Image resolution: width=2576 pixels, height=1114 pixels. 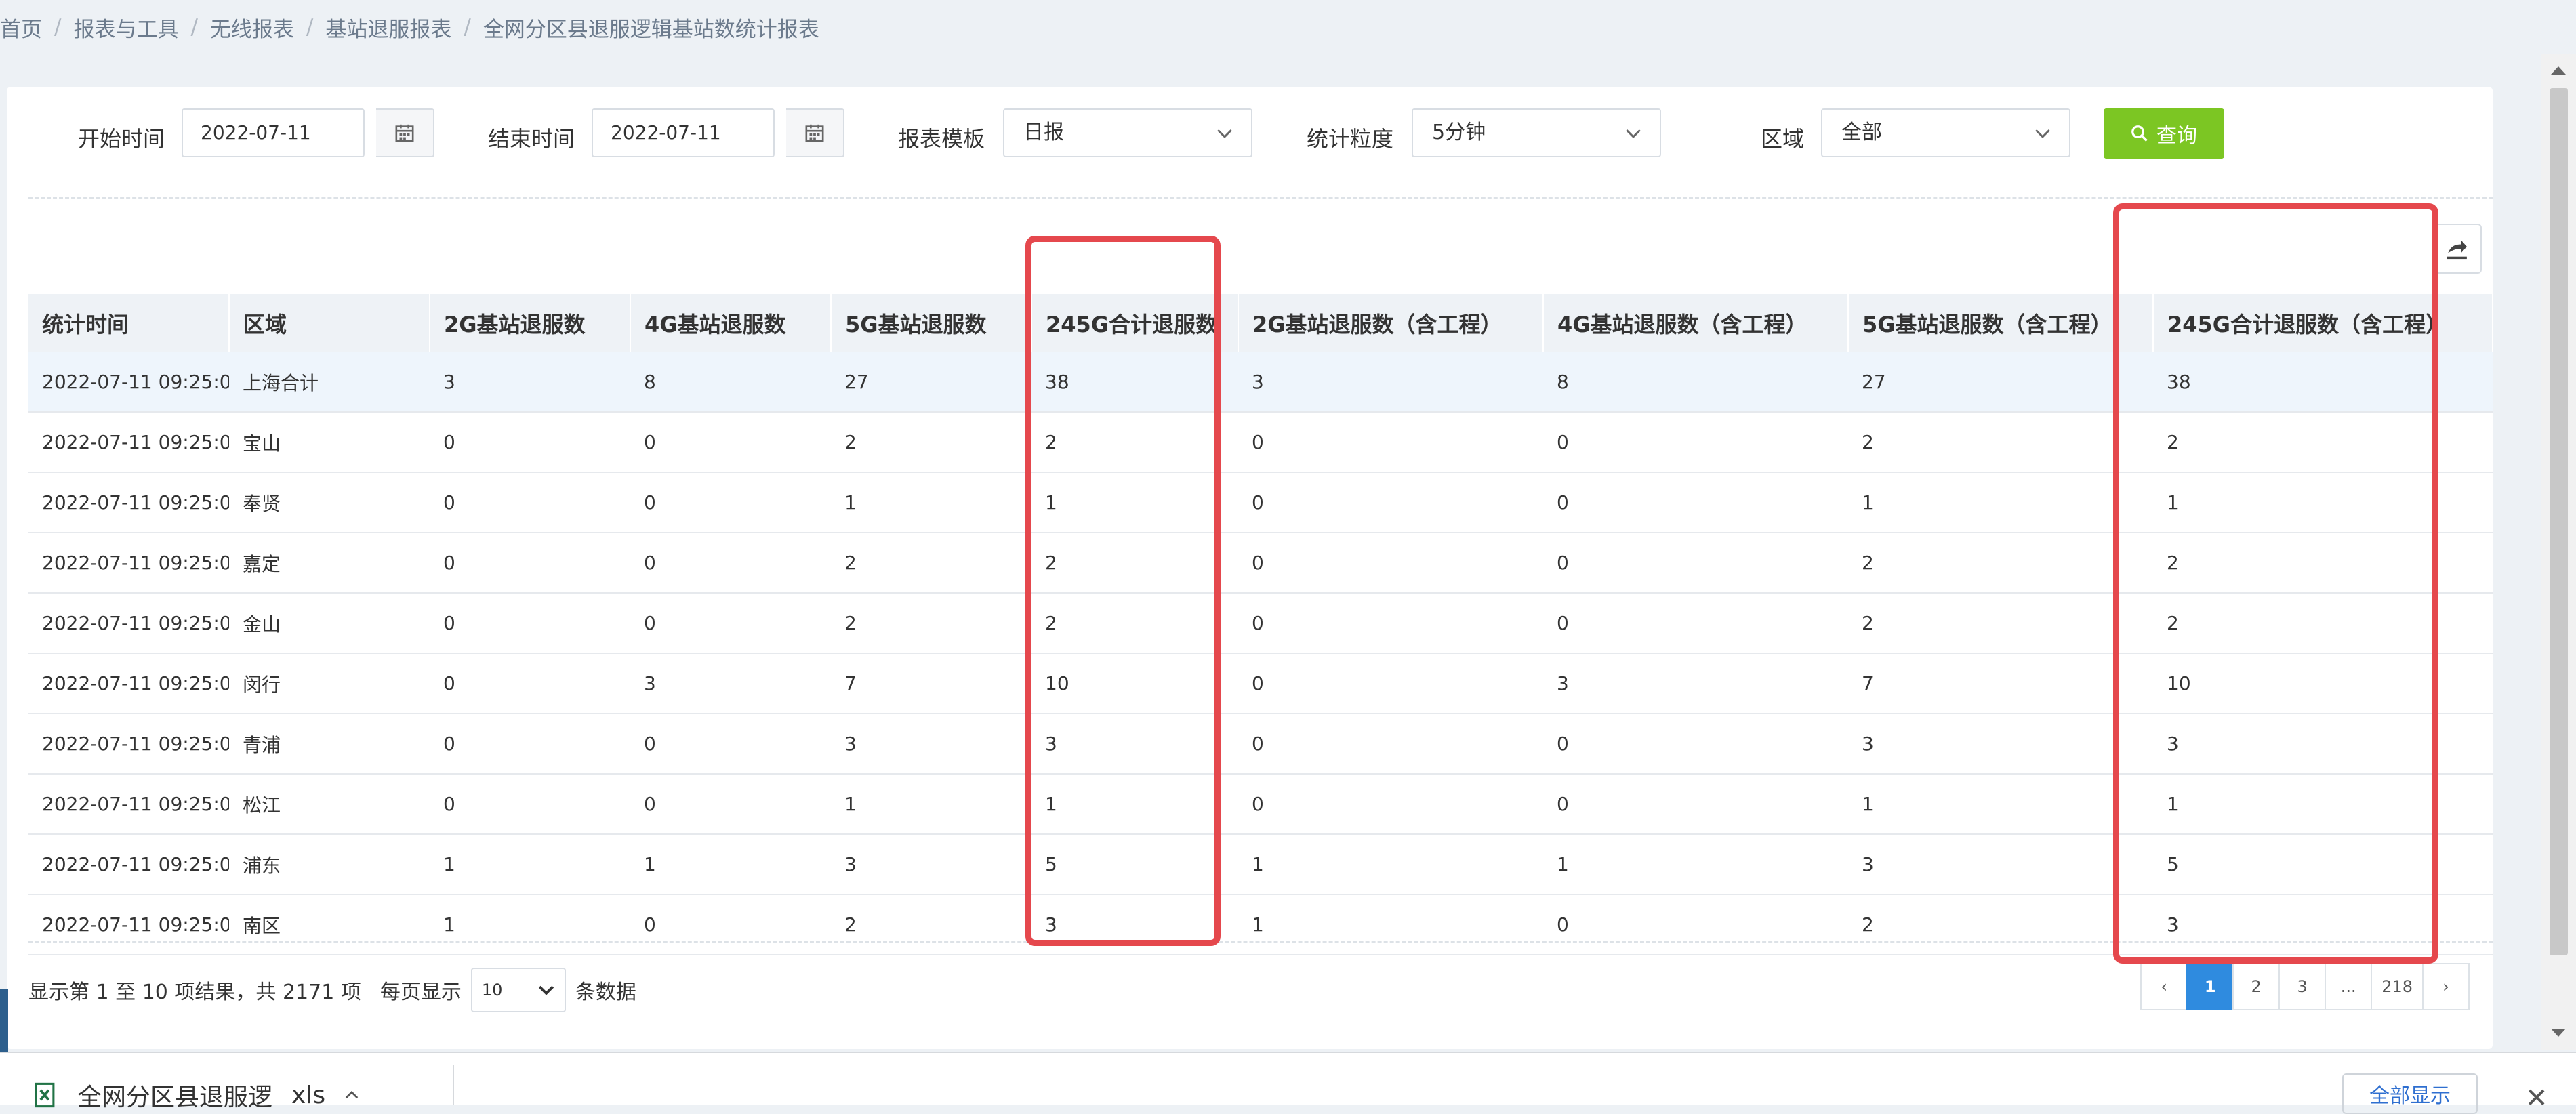 What do you see at coordinates (2323, 323) in the screenshot?
I see `column-header: 245G合计退服数（含工程）` at bounding box center [2323, 323].